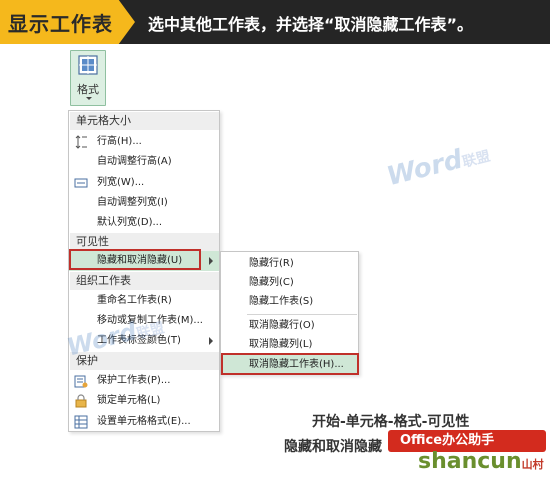 The width and height of the screenshot is (550, 479). What do you see at coordinates (88, 78) in the screenshot?
I see `format-button: 格式` at bounding box center [88, 78].